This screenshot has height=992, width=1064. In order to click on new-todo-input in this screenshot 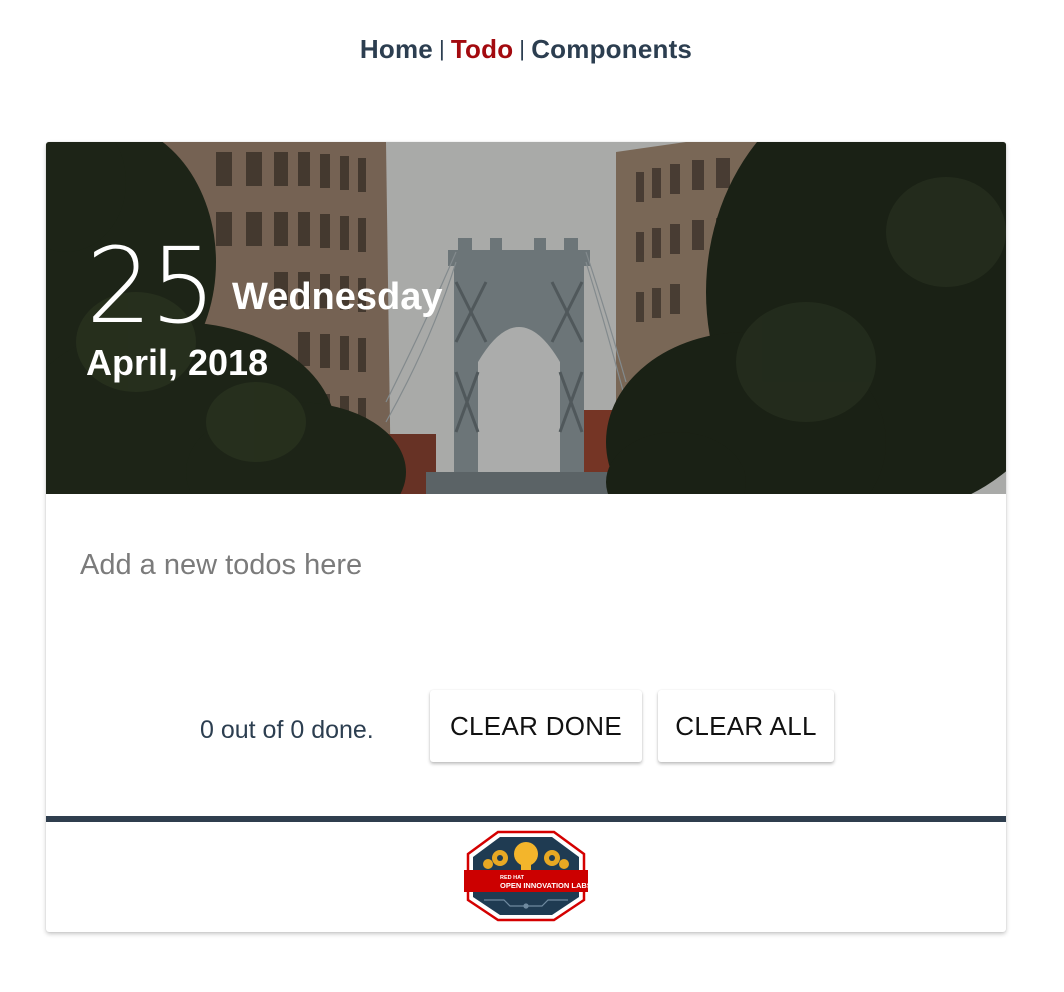, I will do `click(520, 565)`.